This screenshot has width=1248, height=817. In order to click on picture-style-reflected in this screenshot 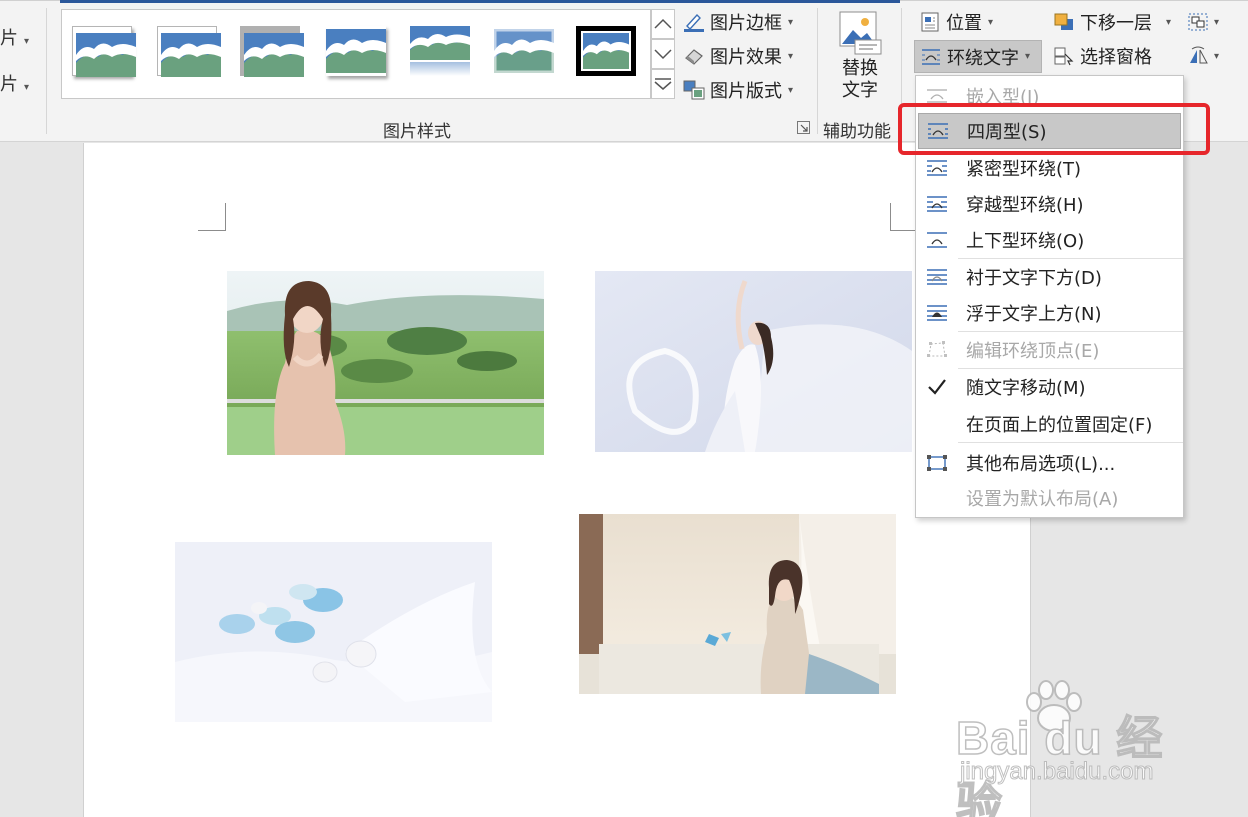, I will do `click(440, 51)`.